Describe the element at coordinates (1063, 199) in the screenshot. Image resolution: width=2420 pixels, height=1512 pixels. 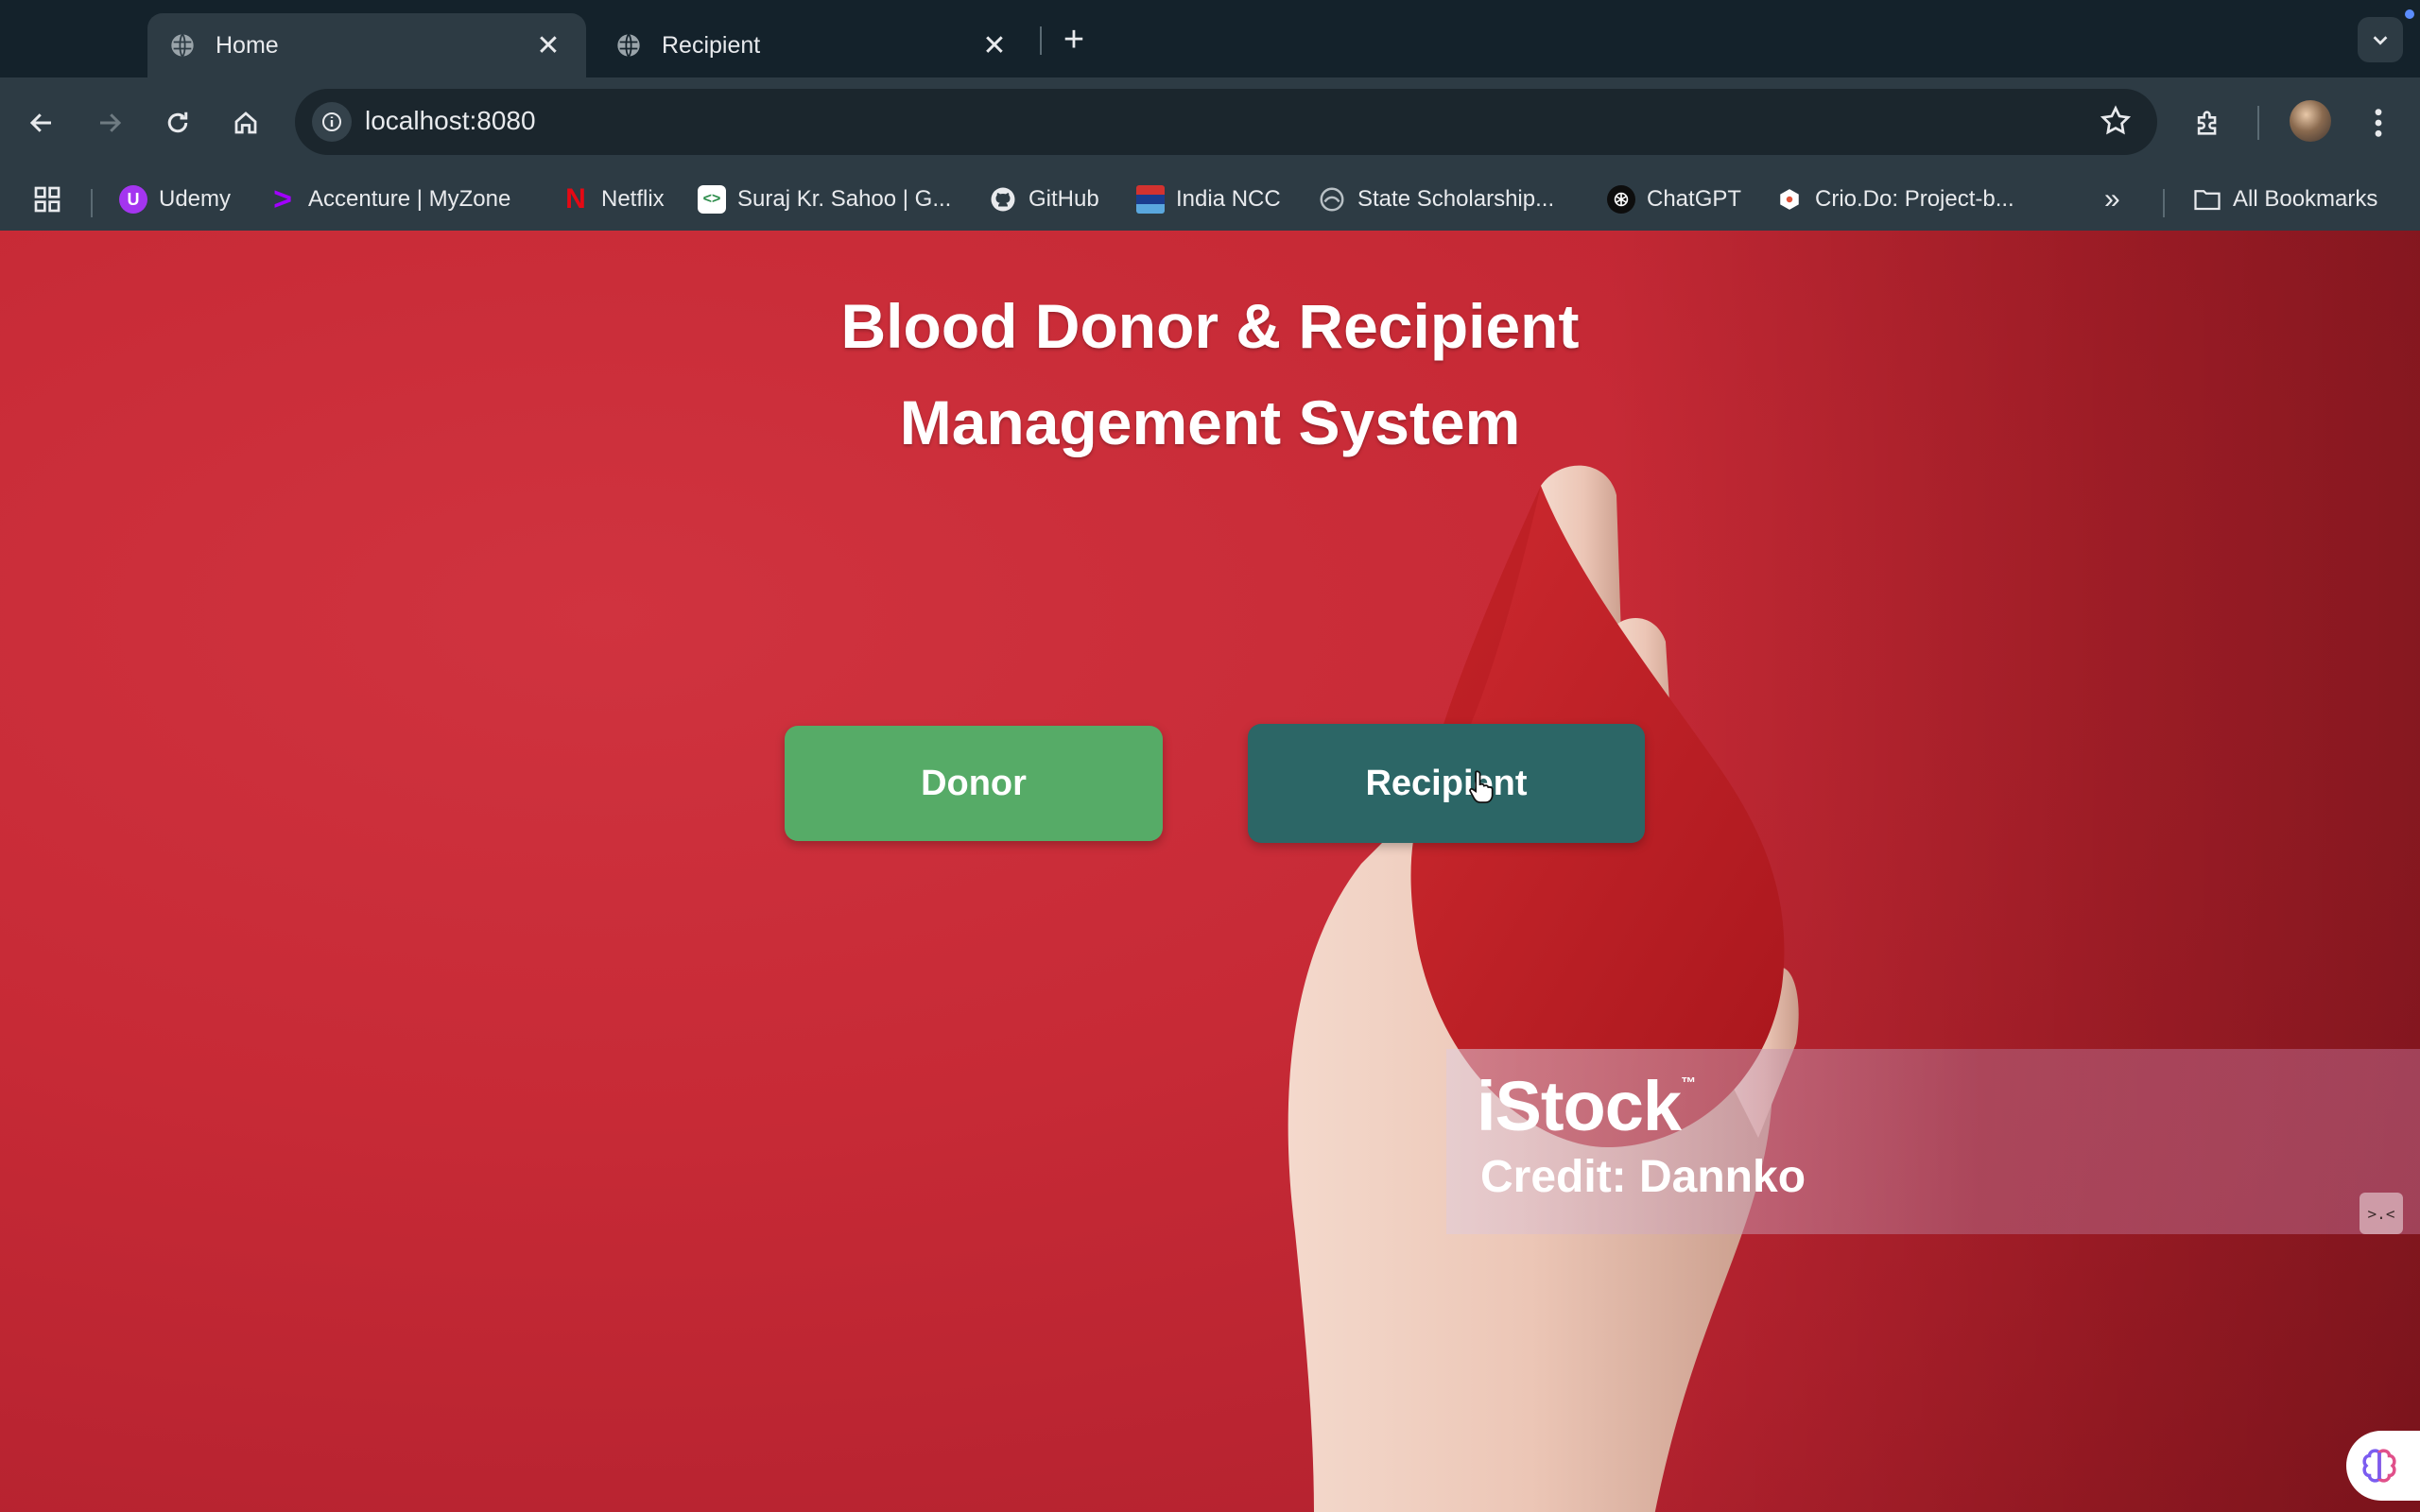
I see `bookmark-label: GitHub` at that location.